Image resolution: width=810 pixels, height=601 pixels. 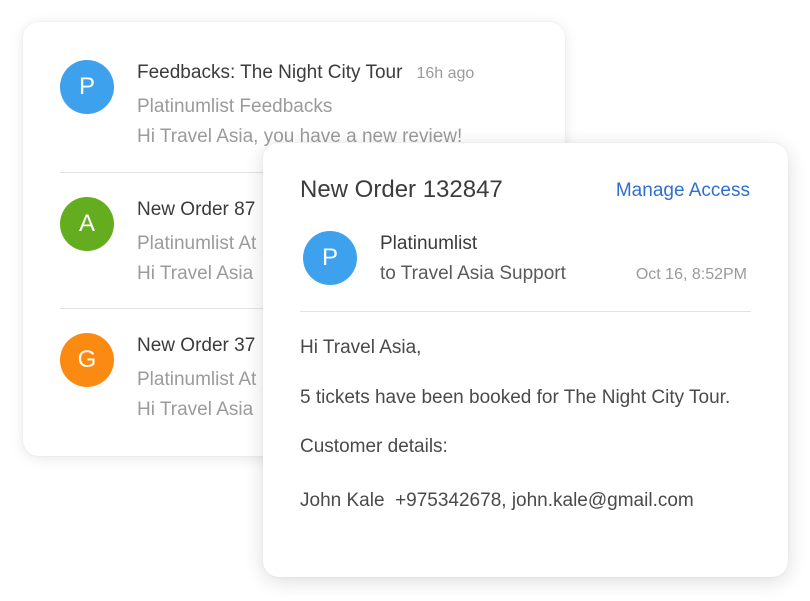 I want to click on avatar: A, so click(x=87, y=224).